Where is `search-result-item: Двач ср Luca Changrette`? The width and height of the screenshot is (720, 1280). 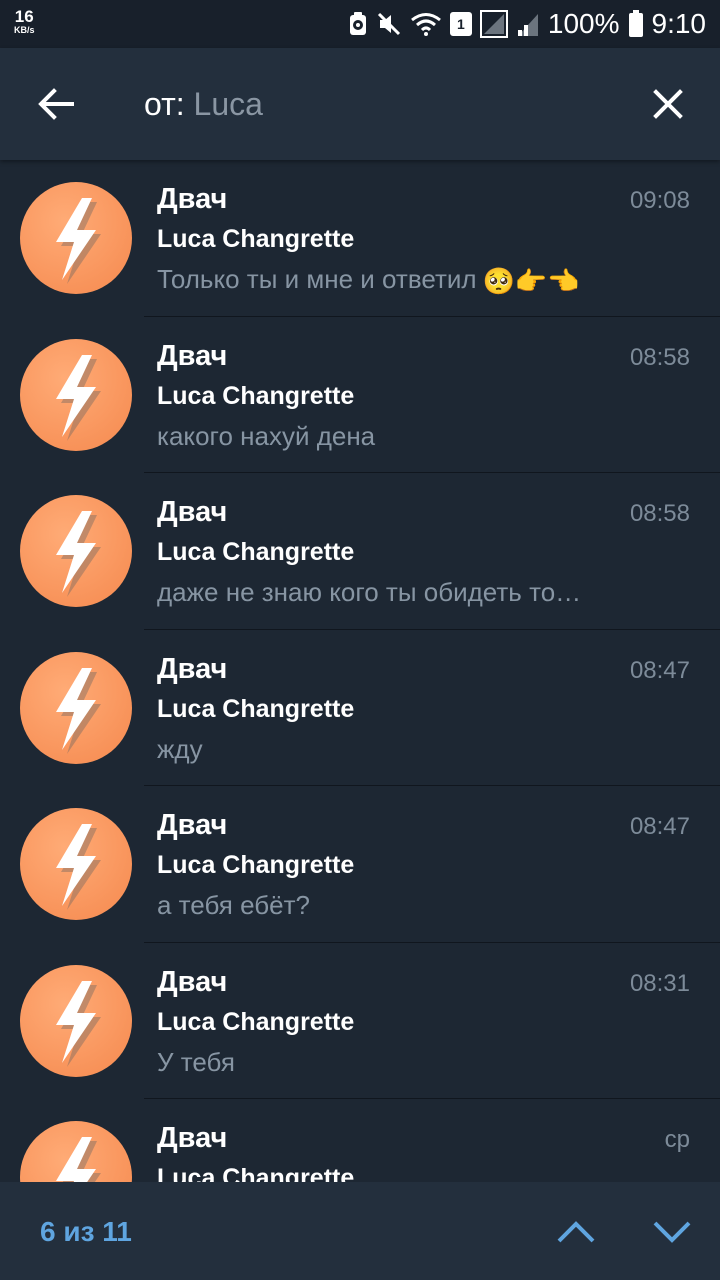 search-result-item: Двач ср Luca Changrette is located at coordinates (360, 1140).